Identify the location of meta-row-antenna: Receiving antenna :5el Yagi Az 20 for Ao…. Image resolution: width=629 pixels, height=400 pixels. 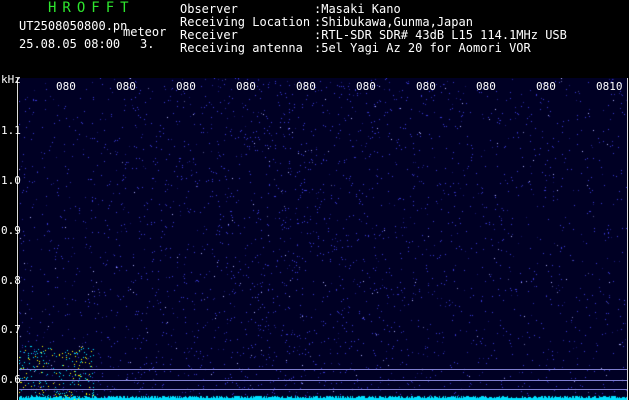
(373, 48).